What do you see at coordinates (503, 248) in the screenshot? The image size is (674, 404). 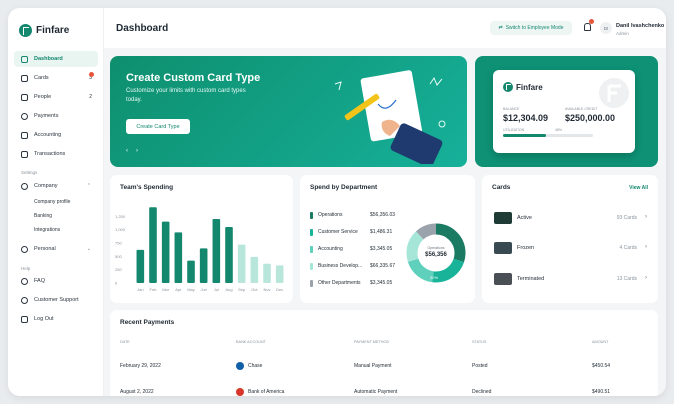 I see `snowflake-icon` at bounding box center [503, 248].